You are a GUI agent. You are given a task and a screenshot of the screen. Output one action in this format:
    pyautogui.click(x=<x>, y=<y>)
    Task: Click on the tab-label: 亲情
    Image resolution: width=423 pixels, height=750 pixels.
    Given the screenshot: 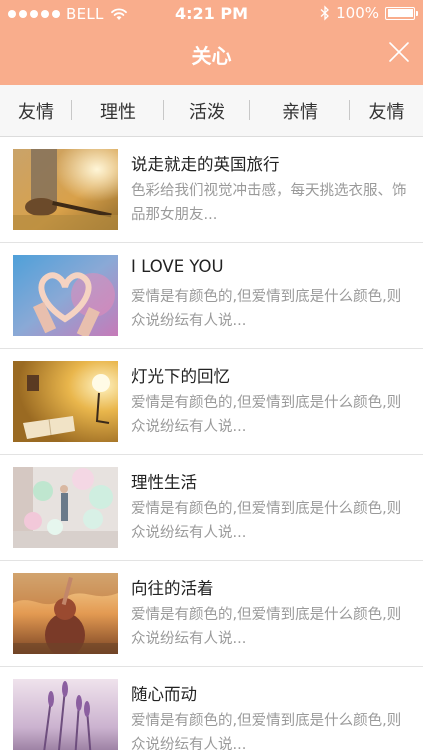 What is the action you would take?
    pyautogui.click(x=300, y=112)
    